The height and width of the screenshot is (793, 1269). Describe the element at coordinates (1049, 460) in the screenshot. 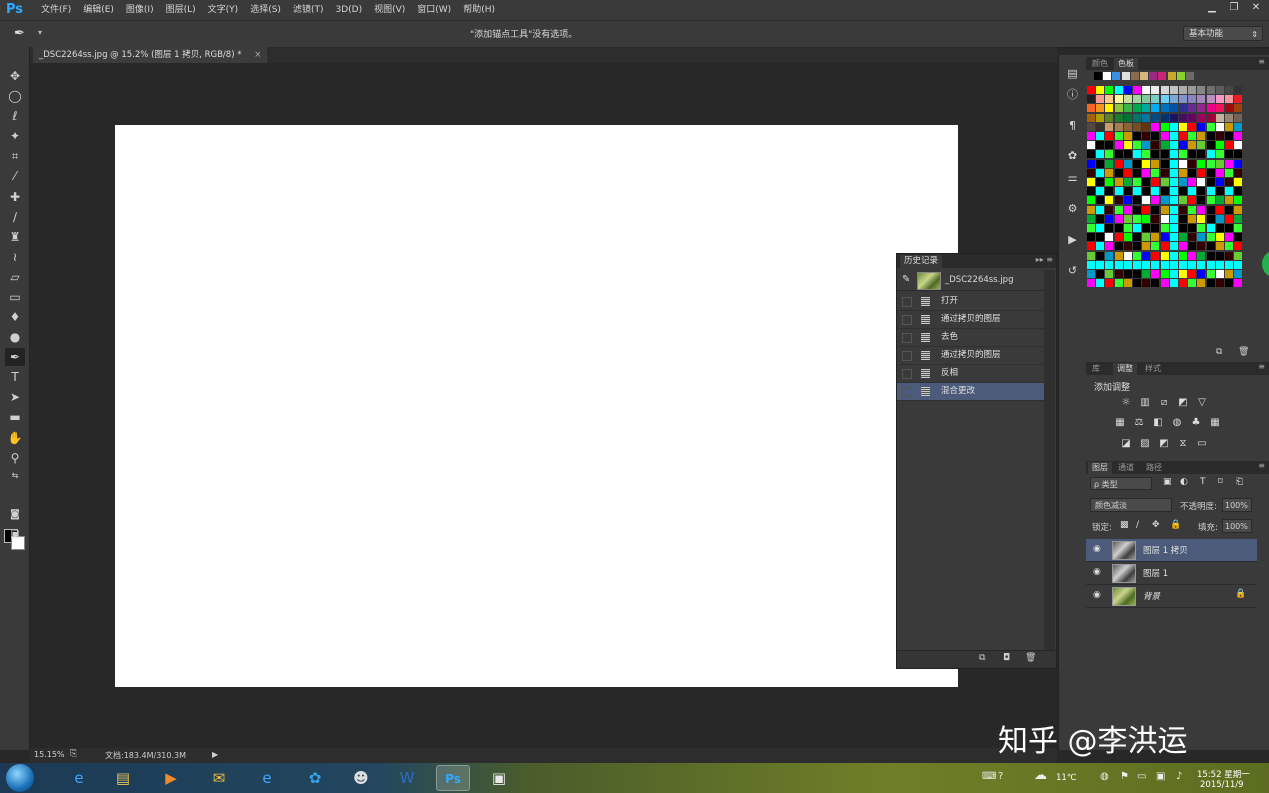

I see `history-scrollbar` at that location.